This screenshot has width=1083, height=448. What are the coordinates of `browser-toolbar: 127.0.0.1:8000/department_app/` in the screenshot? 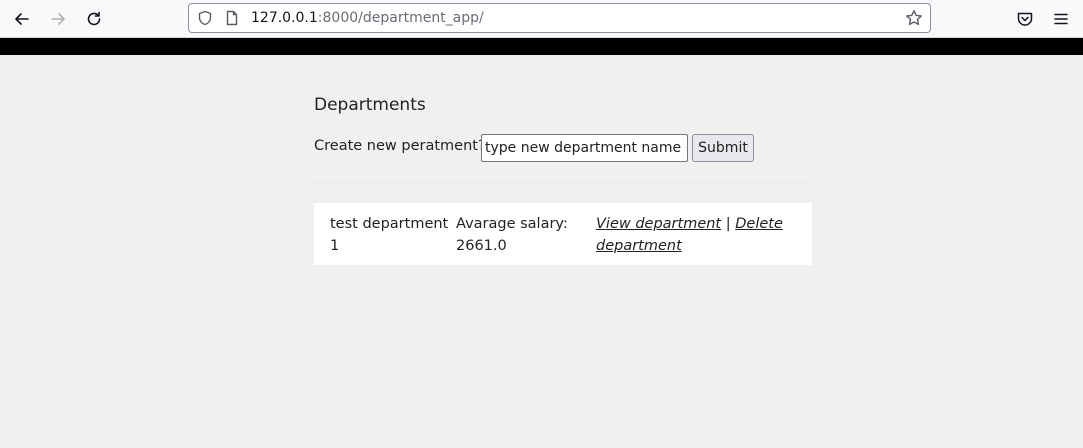 It's located at (541, 19).